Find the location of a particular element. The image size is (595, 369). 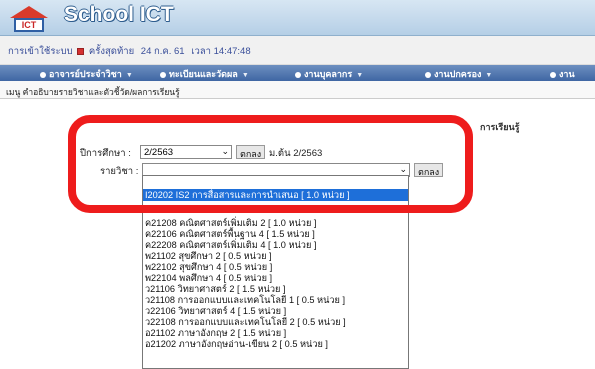

menu-label: อาจารย์ประจำวิชา is located at coordinates (85, 74).